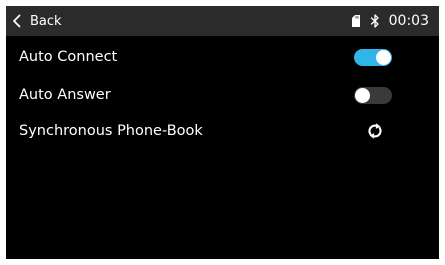 Image resolution: width=445 pixels, height=265 pixels. What do you see at coordinates (374, 21) in the screenshot?
I see `bluetooth-icon` at bounding box center [374, 21].